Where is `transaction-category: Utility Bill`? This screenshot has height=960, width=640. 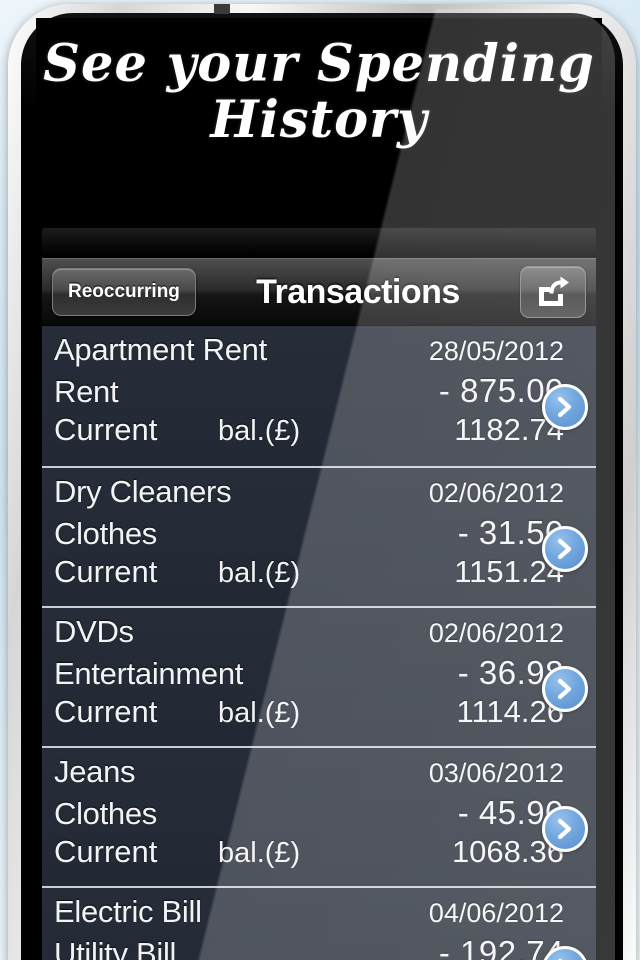 transaction-category: Utility Bill is located at coordinates (115, 948).